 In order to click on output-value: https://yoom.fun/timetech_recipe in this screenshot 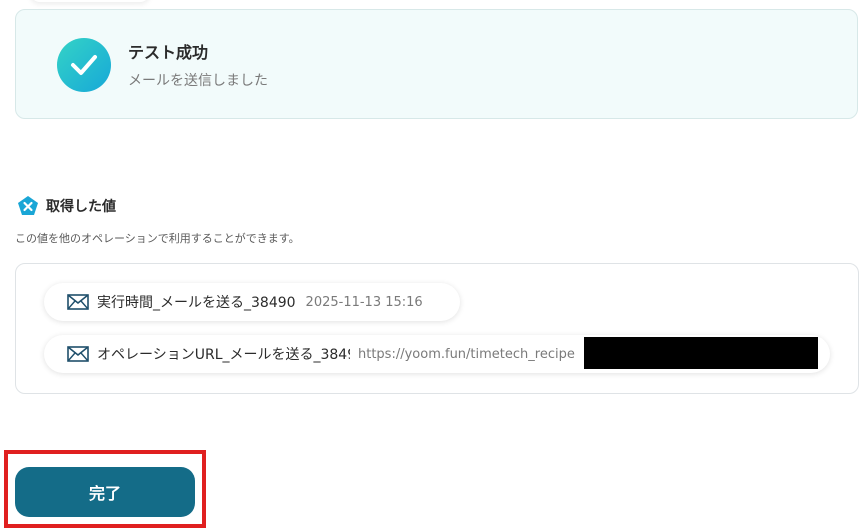, I will do `click(466, 354)`.